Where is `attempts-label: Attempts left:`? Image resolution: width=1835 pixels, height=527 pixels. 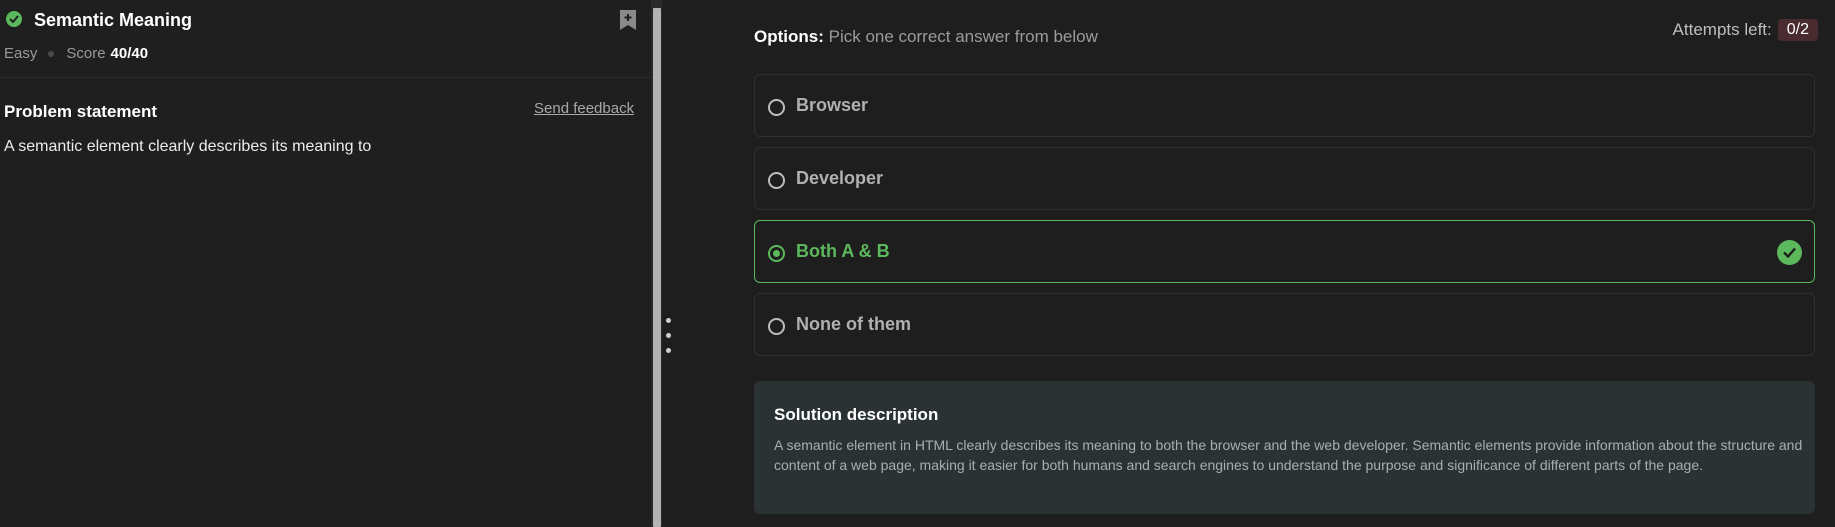 attempts-label: Attempts left: is located at coordinates (1722, 29).